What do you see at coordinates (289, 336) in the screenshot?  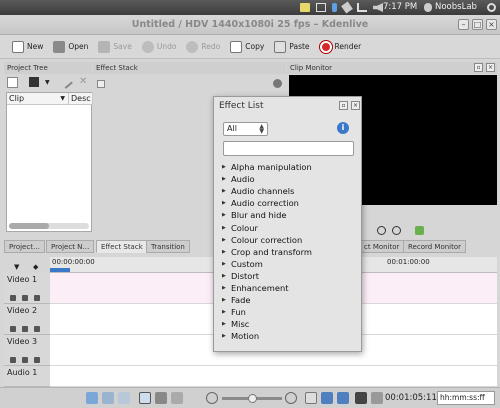 I see `effect-category-item: ▶ Motion` at bounding box center [289, 336].